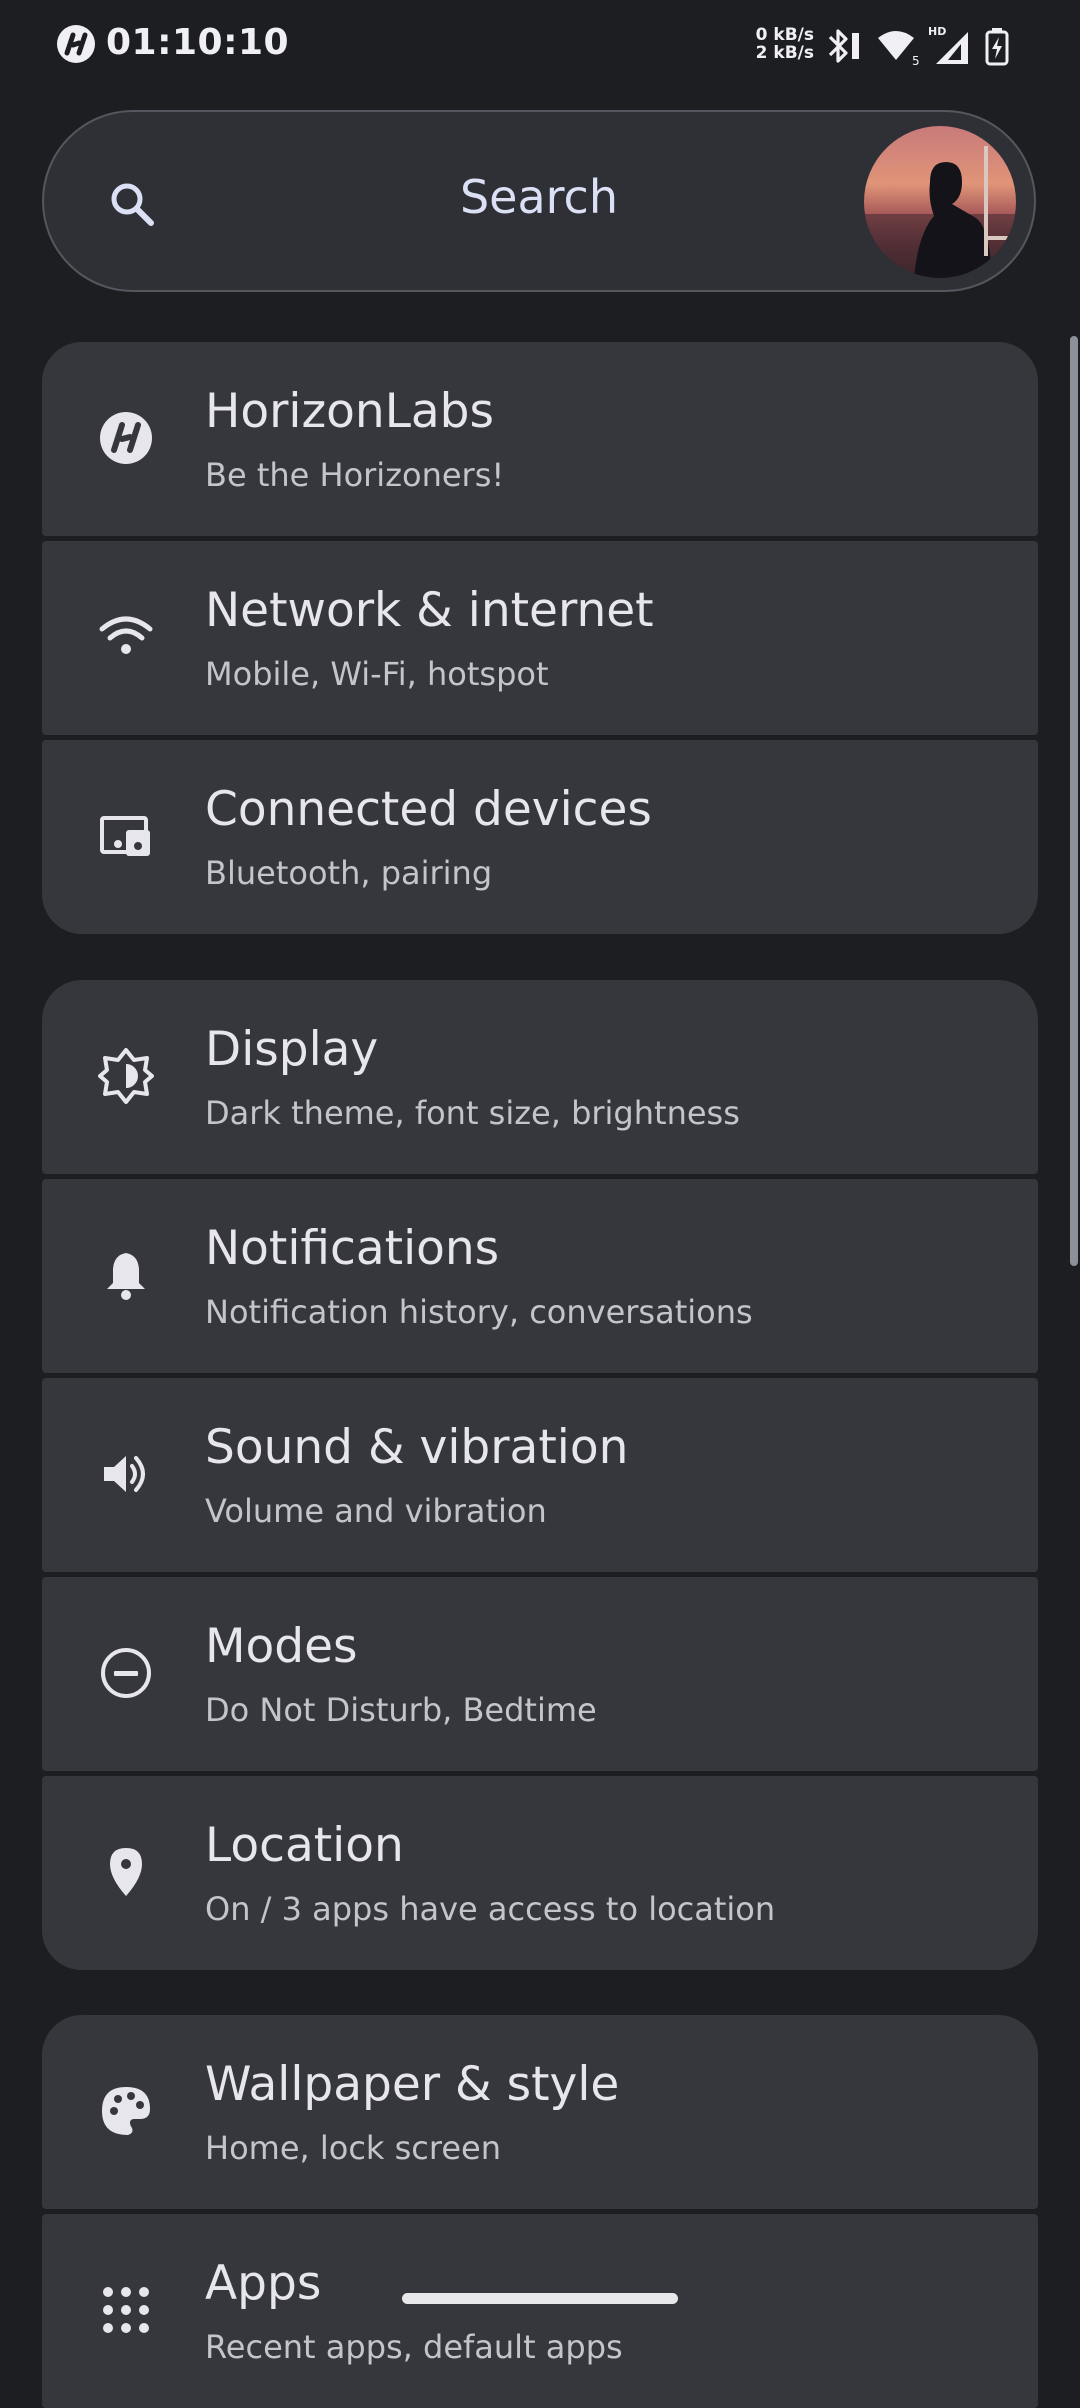  I want to click on item-subtitle: Home, lock screen, so click(353, 2148).